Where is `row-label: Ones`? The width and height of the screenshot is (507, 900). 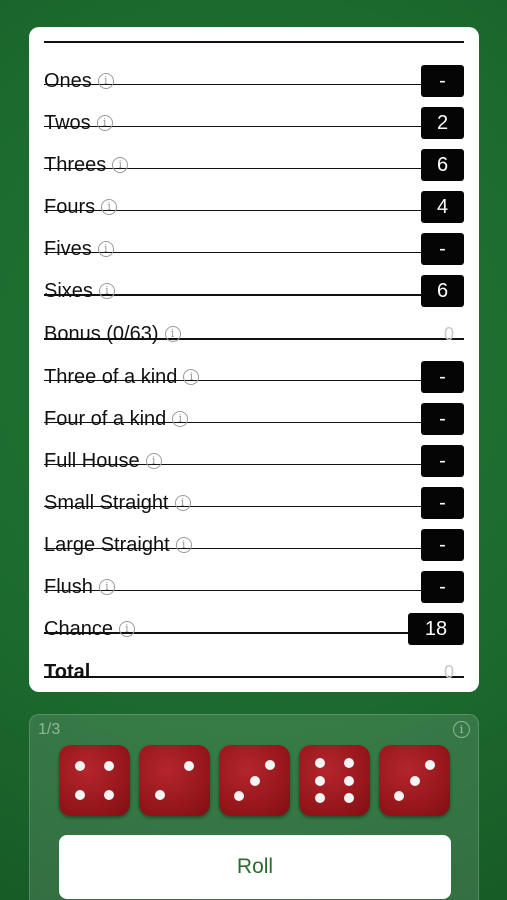 row-label: Ones is located at coordinates (68, 80).